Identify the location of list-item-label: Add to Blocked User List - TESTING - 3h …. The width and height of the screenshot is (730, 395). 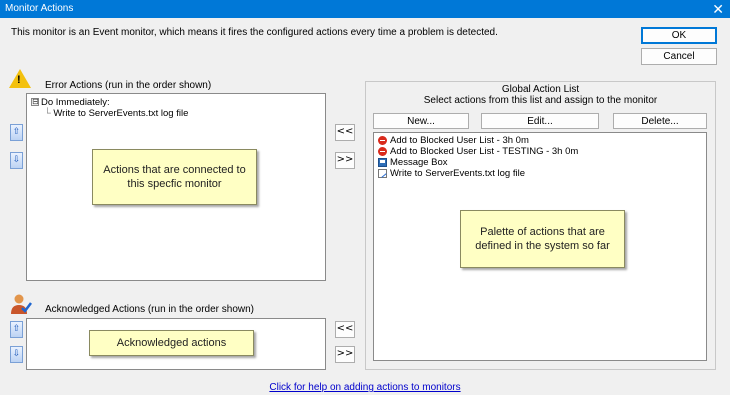
(484, 151).